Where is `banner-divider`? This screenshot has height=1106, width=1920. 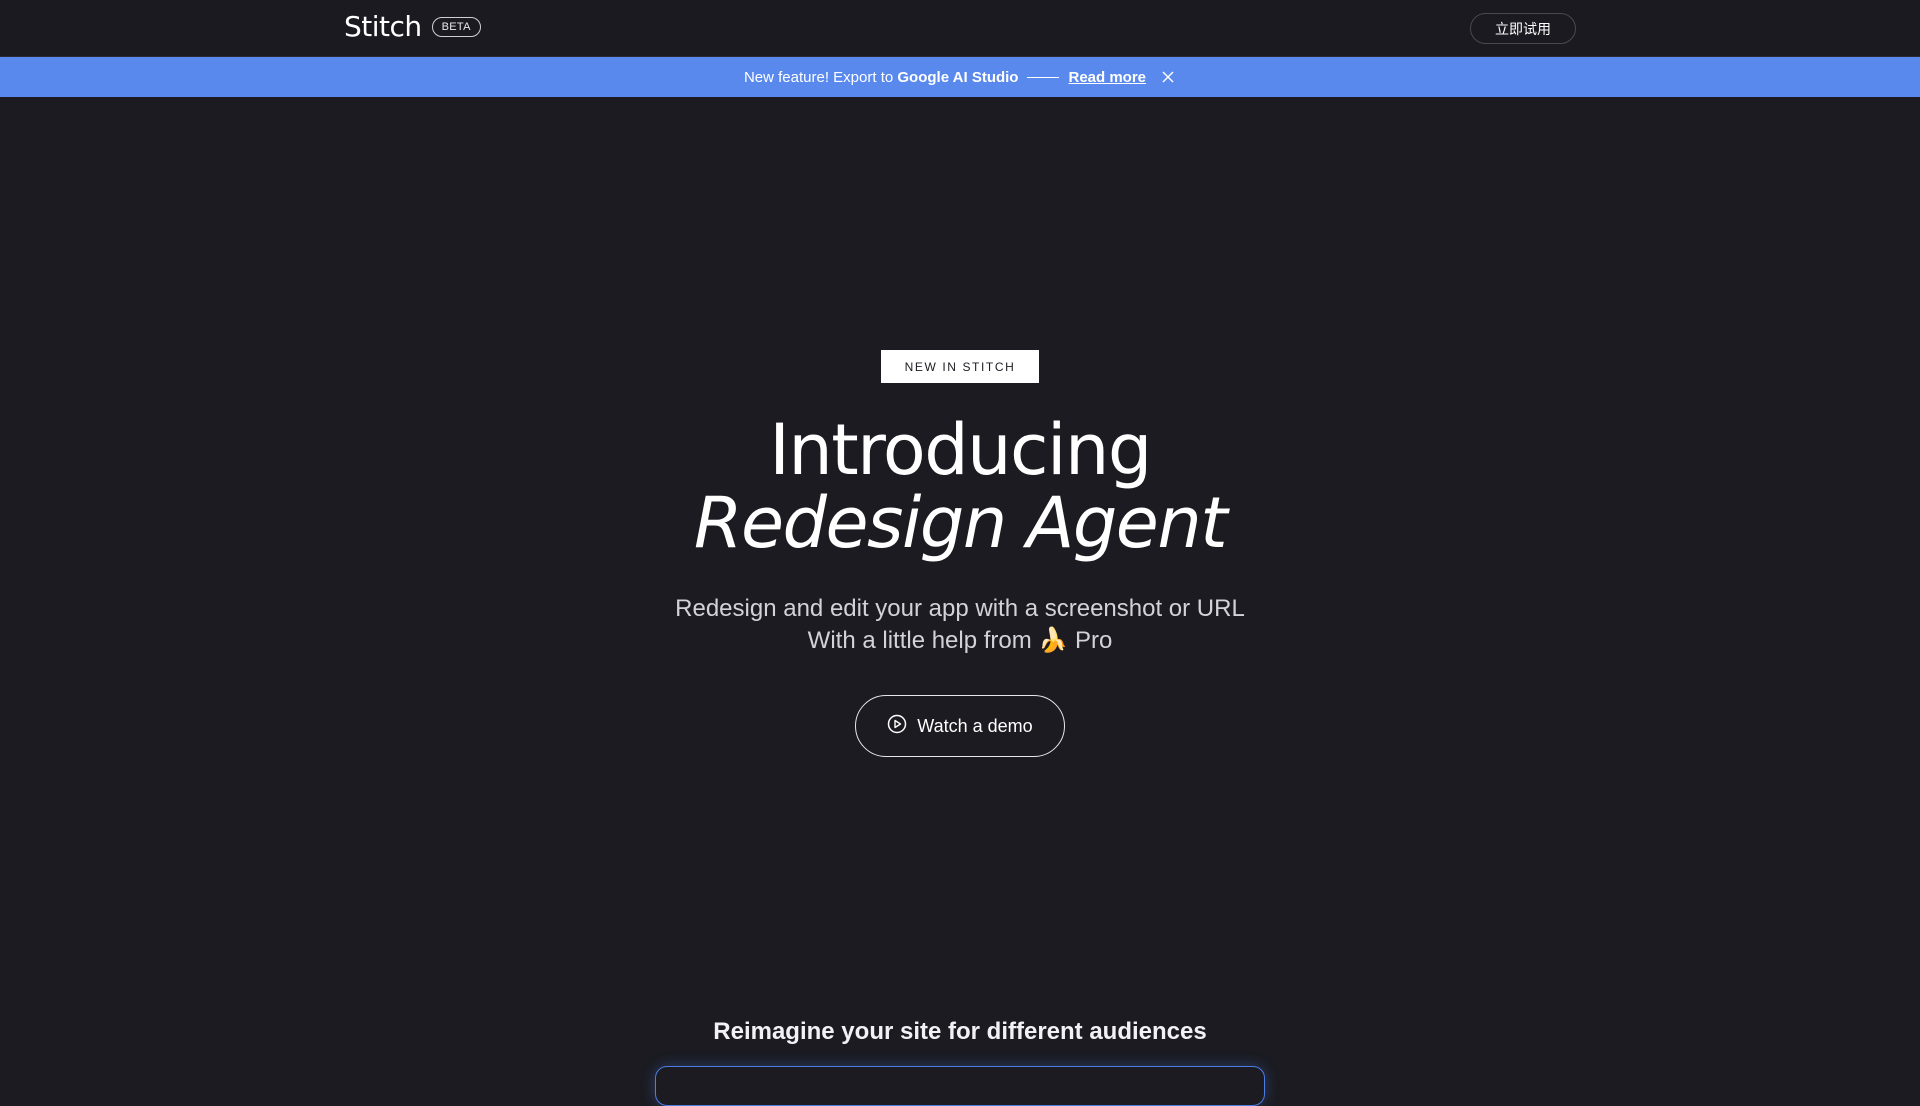
banner-divider is located at coordinates (1043, 77).